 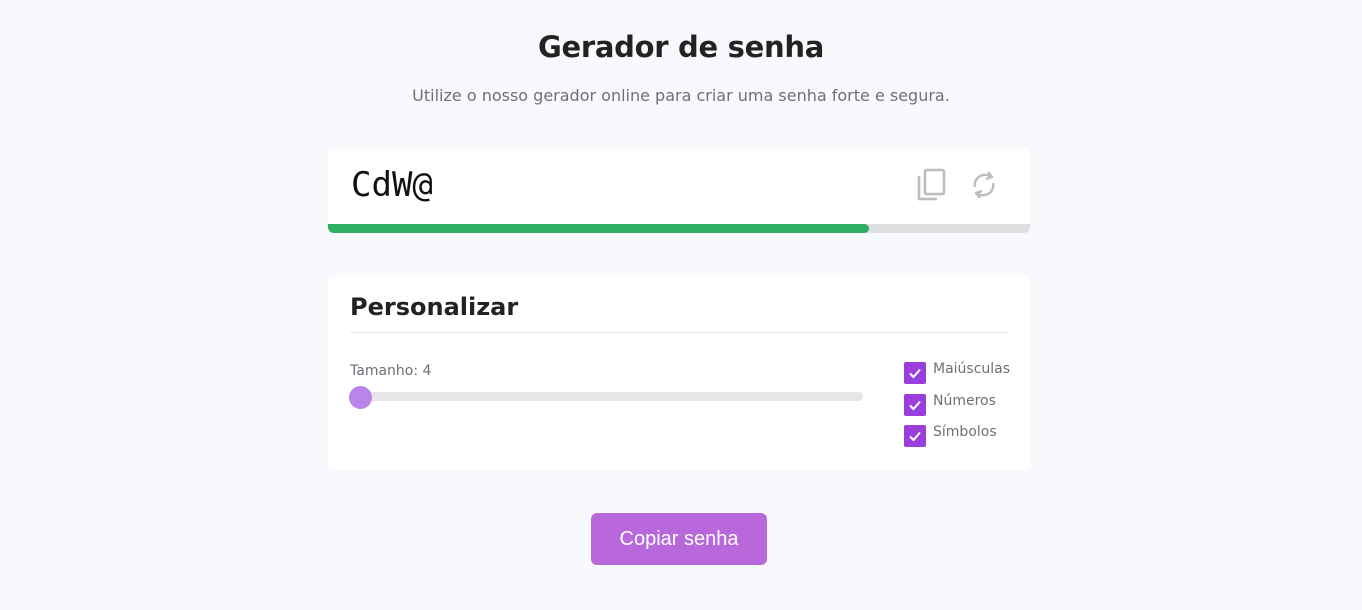 What do you see at coordinates (679, 539) in the screenshot?
I see `copy-password-main-button: Copiar senha` at bounding box center [679, 539].